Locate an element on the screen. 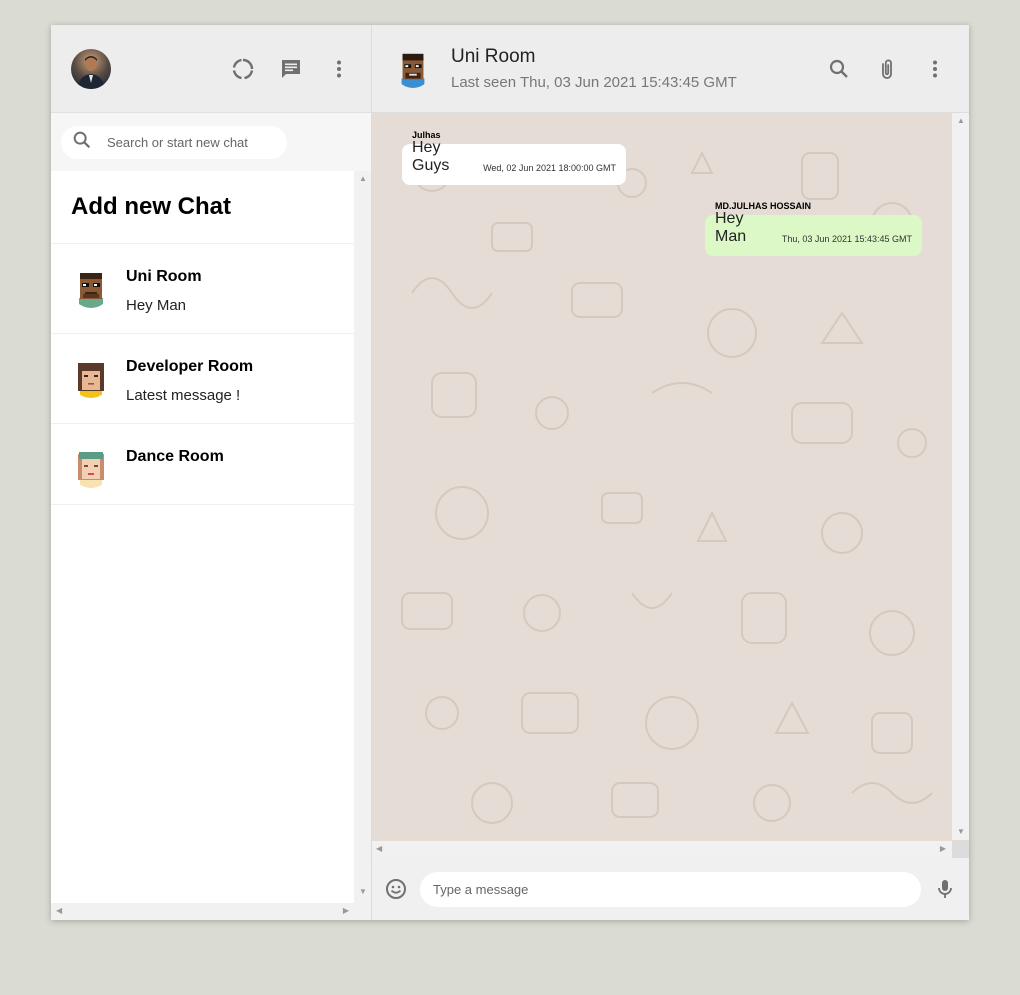 This screenshot has width=1020, height=995. sidebar-header is located at coordinates (211, 69).